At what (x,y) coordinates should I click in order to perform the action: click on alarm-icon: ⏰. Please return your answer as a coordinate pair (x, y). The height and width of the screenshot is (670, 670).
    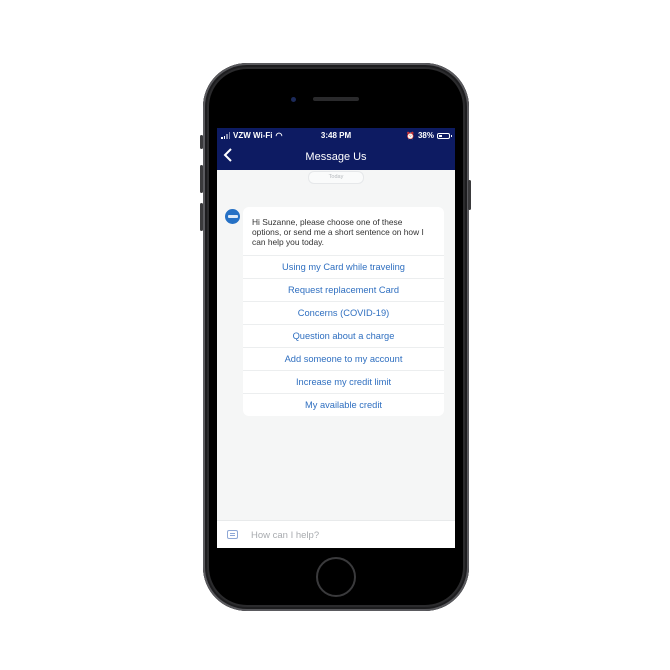
    Looking at the image, I should click on (410, 136).